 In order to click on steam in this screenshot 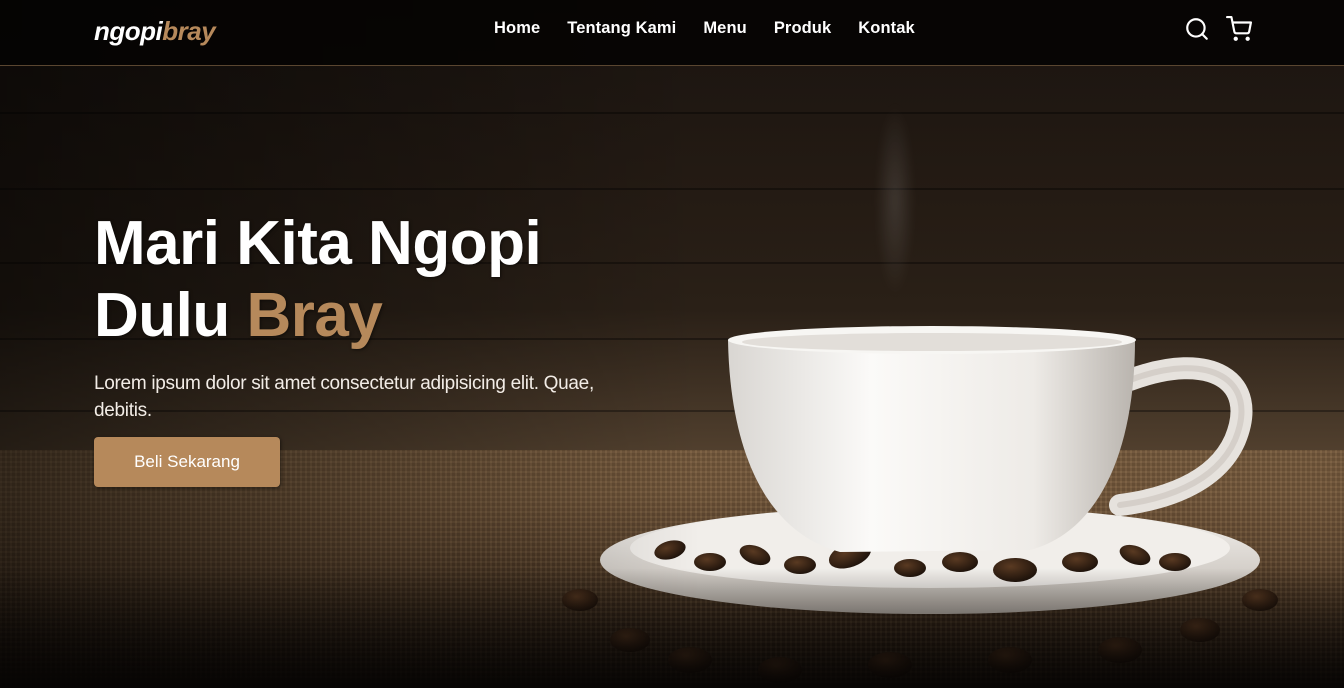, I will do `click(895, 200)`.